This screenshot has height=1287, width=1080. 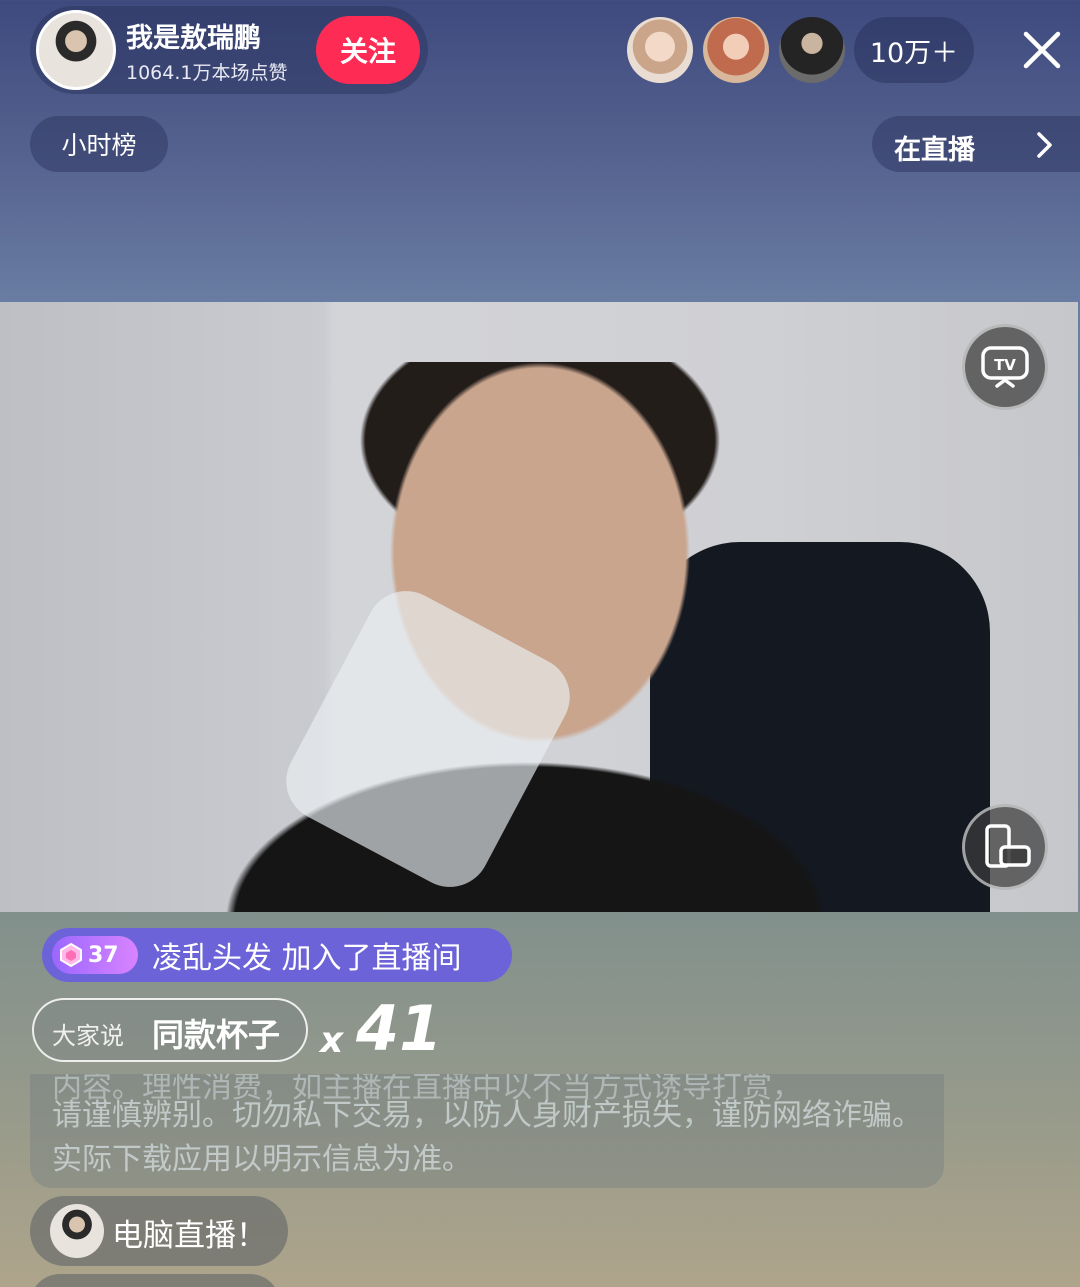 What do you see at coordinates (976, 144) in the screenshot?
I see `live-now-button: 在直播` at bounding box center [976, 144].